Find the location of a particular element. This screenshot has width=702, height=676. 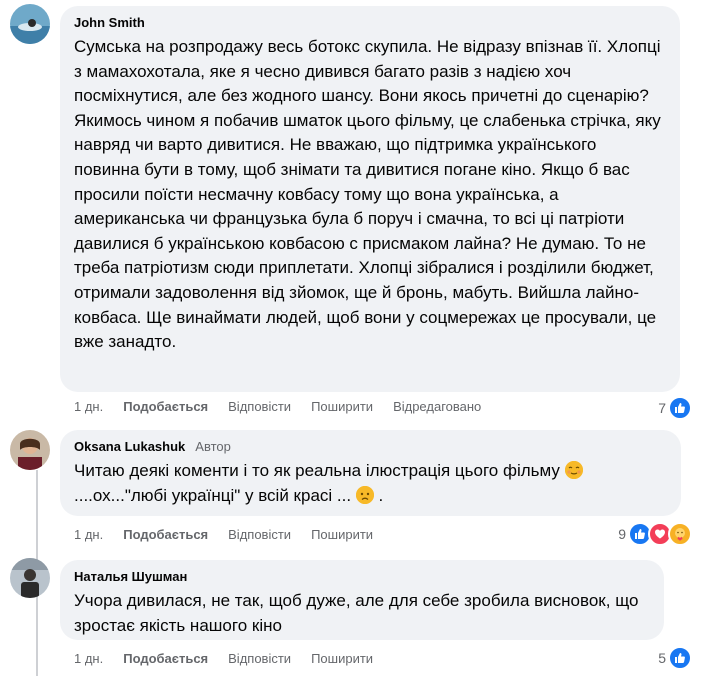

reactions: 7 is located at coordinates (675, 408).